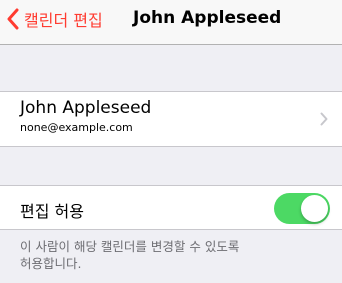 This screenshot has height=283, width=342. What do you see at coordinates (51, 263) in the screenshot?
I see `description-line: 허용합니다.` at bounding box center [51, 263].